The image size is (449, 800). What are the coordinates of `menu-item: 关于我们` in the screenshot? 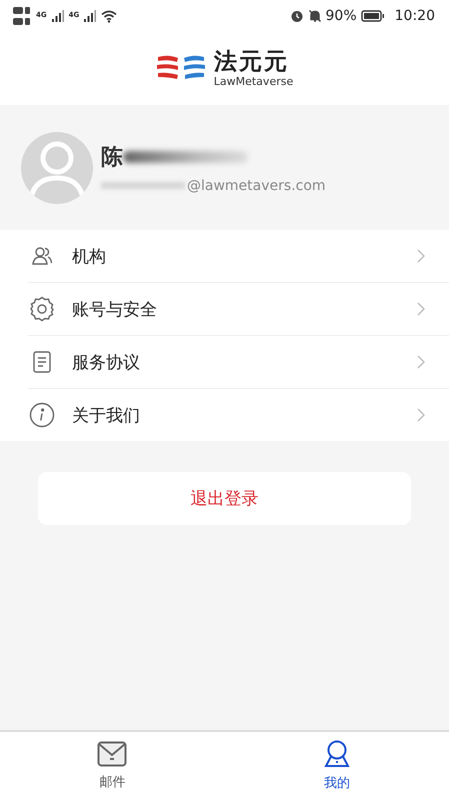 It's located at (238, 415).